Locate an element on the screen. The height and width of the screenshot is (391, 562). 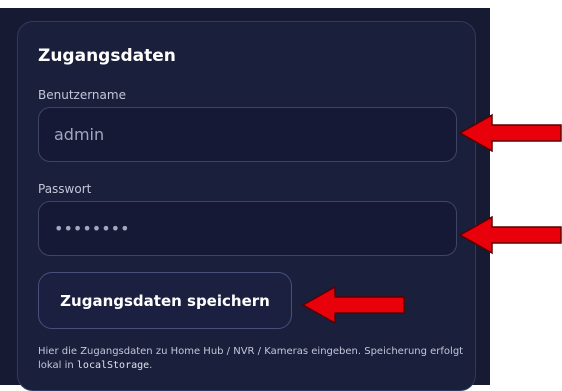
password-input is located at coordinates (247, 228).